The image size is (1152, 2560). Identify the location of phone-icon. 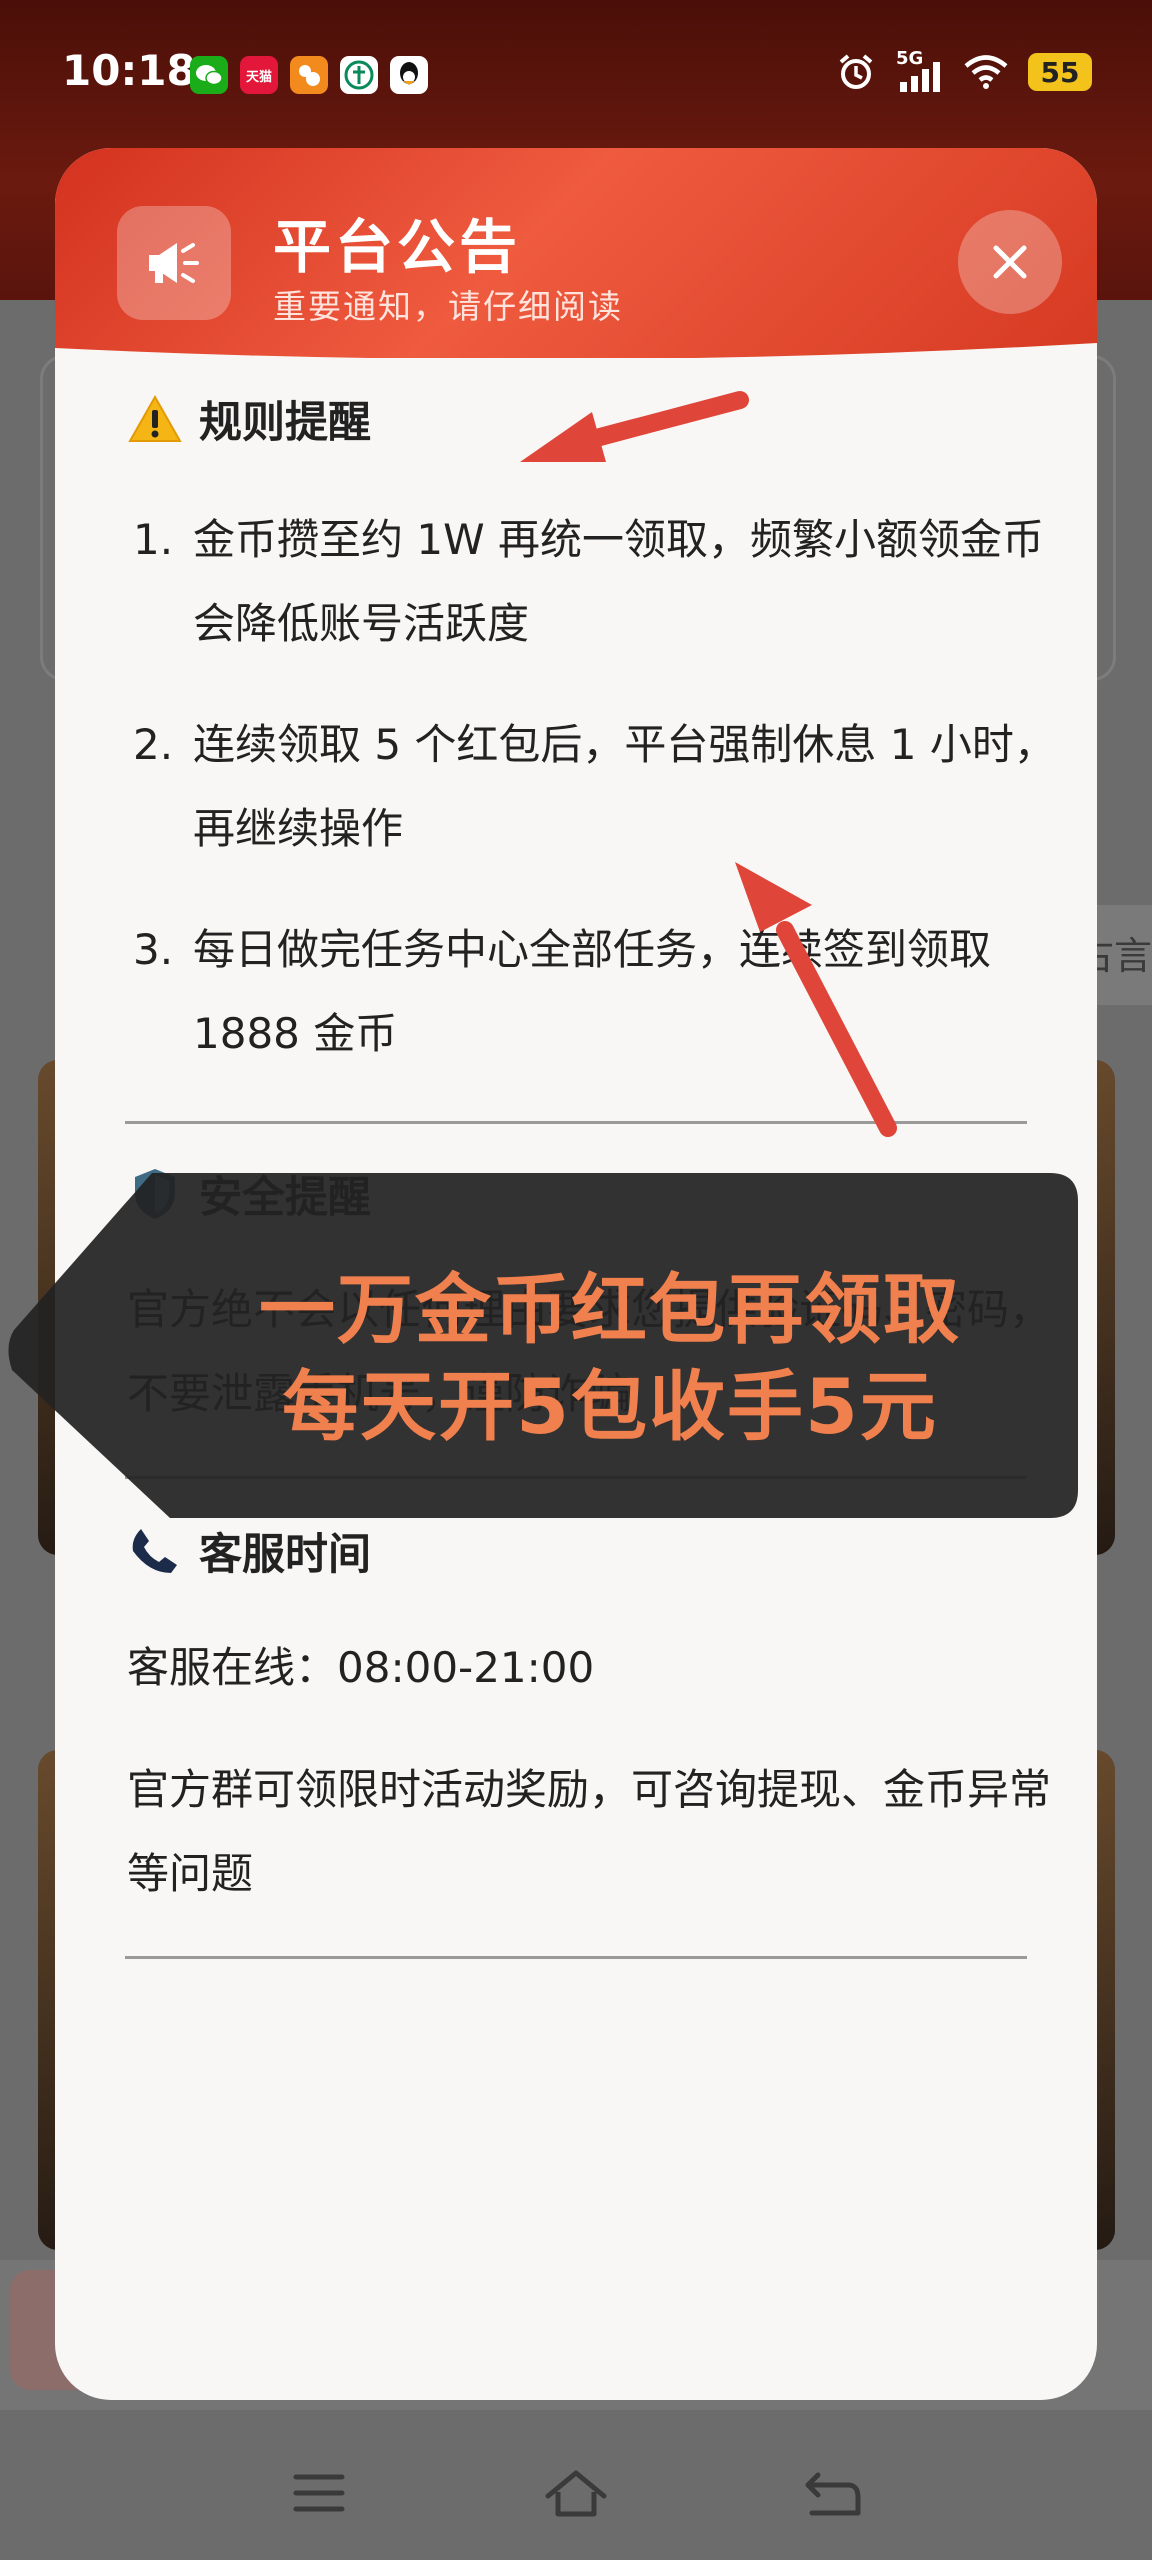
(155, 1551).